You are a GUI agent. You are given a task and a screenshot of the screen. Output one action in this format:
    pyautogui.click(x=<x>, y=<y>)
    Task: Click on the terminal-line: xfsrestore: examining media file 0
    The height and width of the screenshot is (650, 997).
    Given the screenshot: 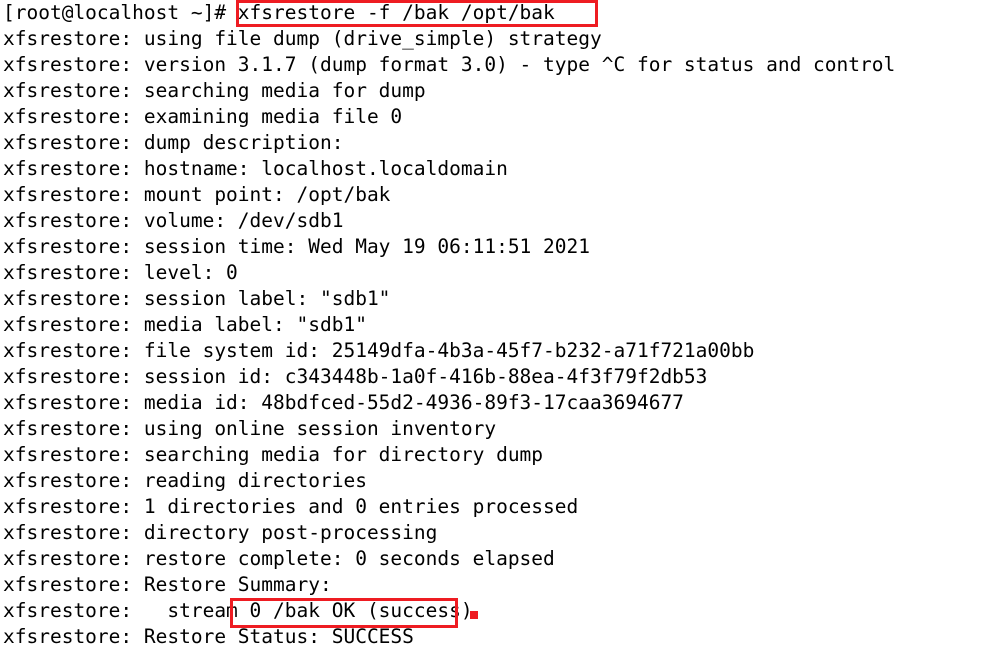 What is the action you would take?
    pyautogui.click(x=203, y=116)
    